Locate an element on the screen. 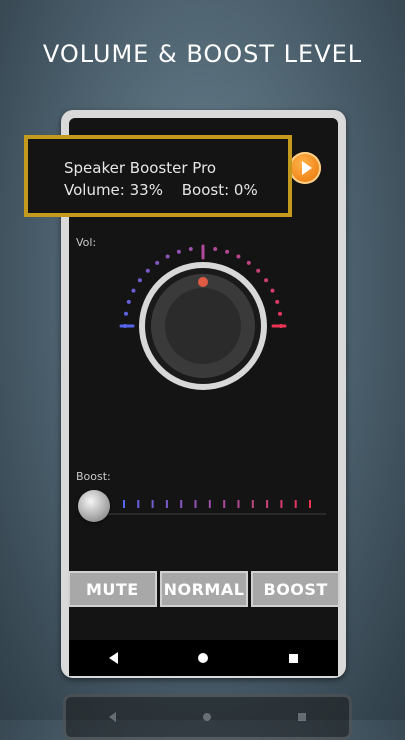 This screenshot has width=405, height=740. boost-slider-track is located at coordinates (206, 514).